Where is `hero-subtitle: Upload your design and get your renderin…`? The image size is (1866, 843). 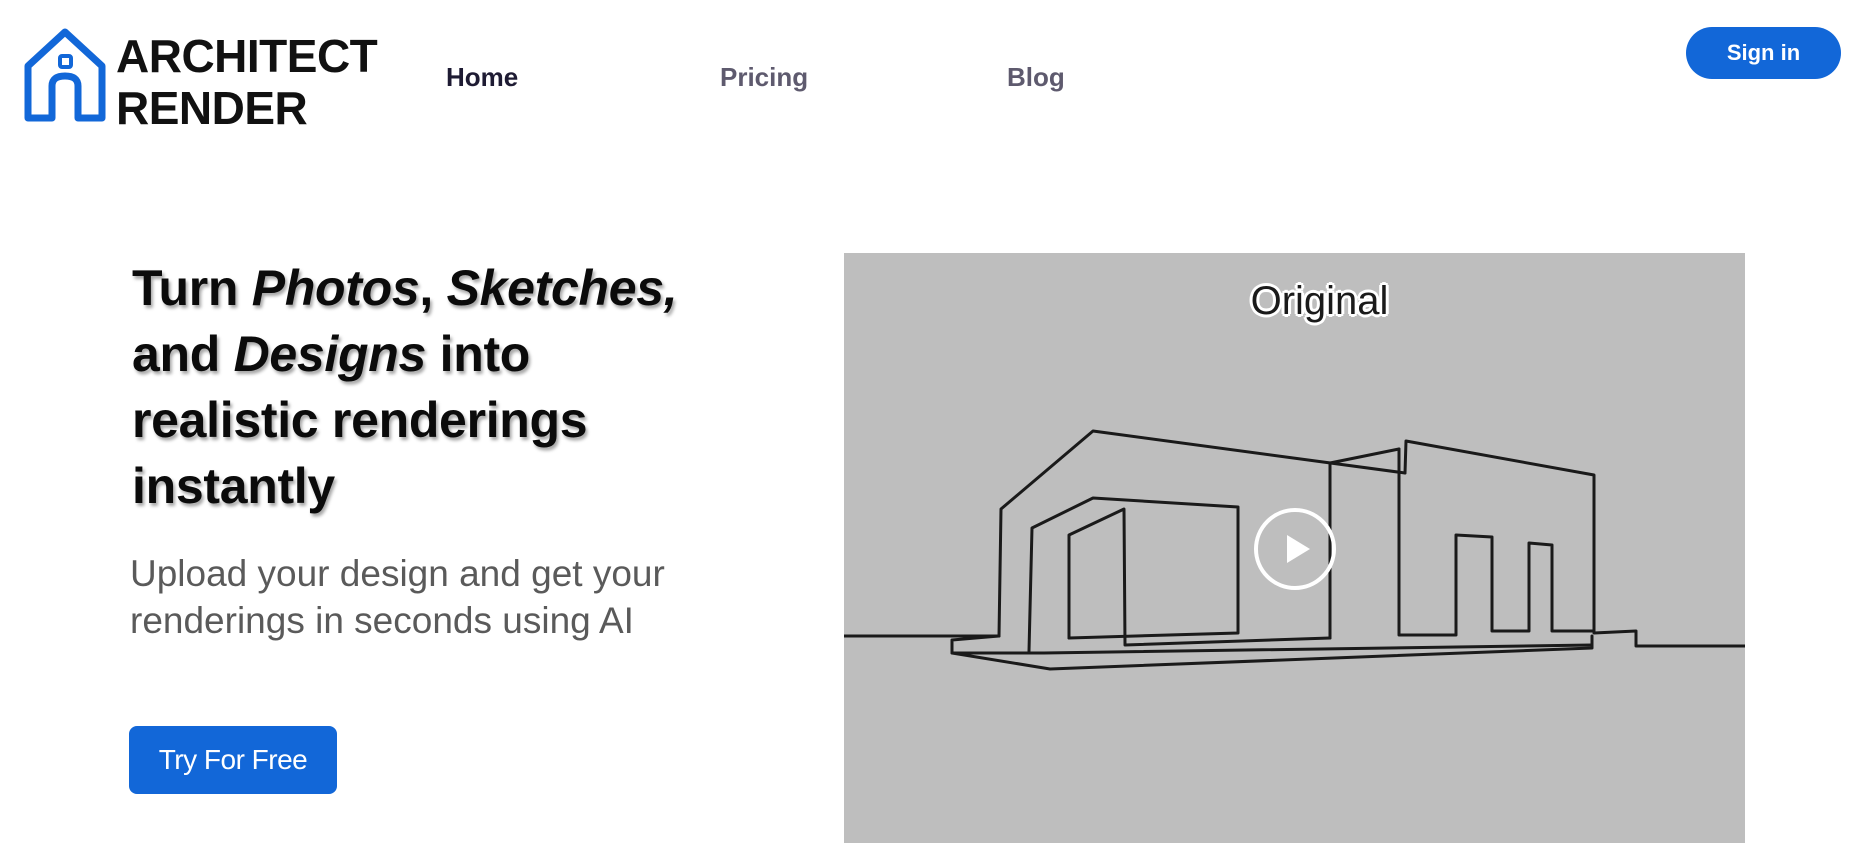
hero-subtitle: Upload your design and get your renderin… is located at coordinates (397, 597).